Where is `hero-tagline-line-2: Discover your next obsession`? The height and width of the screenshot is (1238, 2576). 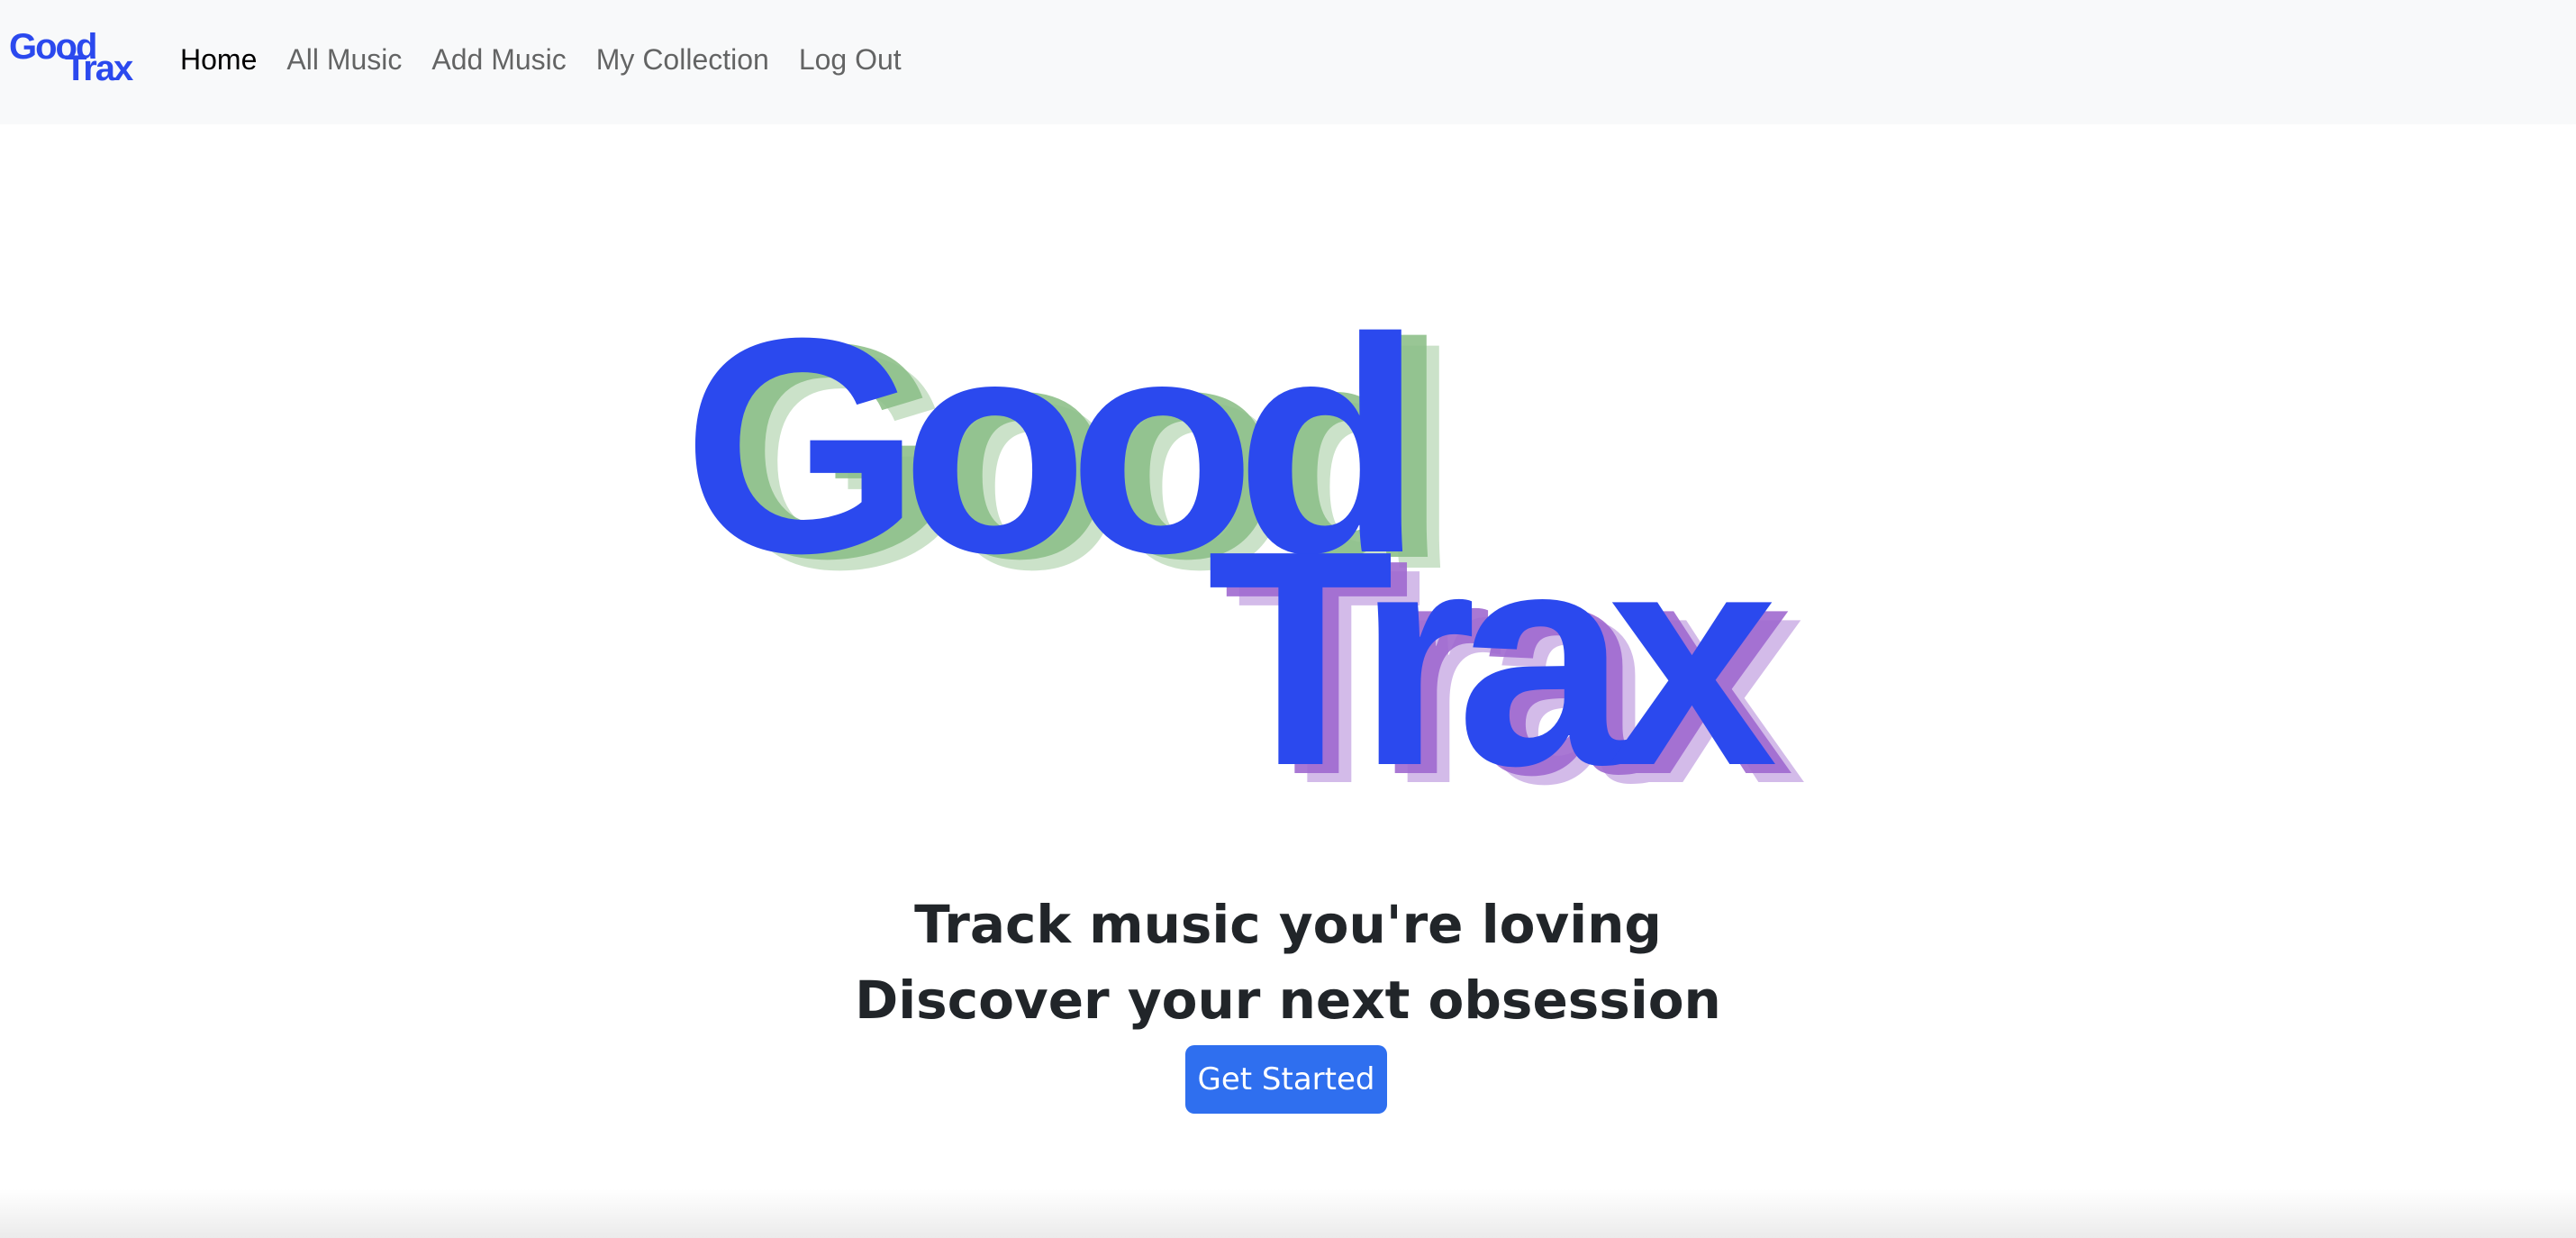 hero-tagline-line-2: Discover your next obsession is located at coordinates (1288, 1000).